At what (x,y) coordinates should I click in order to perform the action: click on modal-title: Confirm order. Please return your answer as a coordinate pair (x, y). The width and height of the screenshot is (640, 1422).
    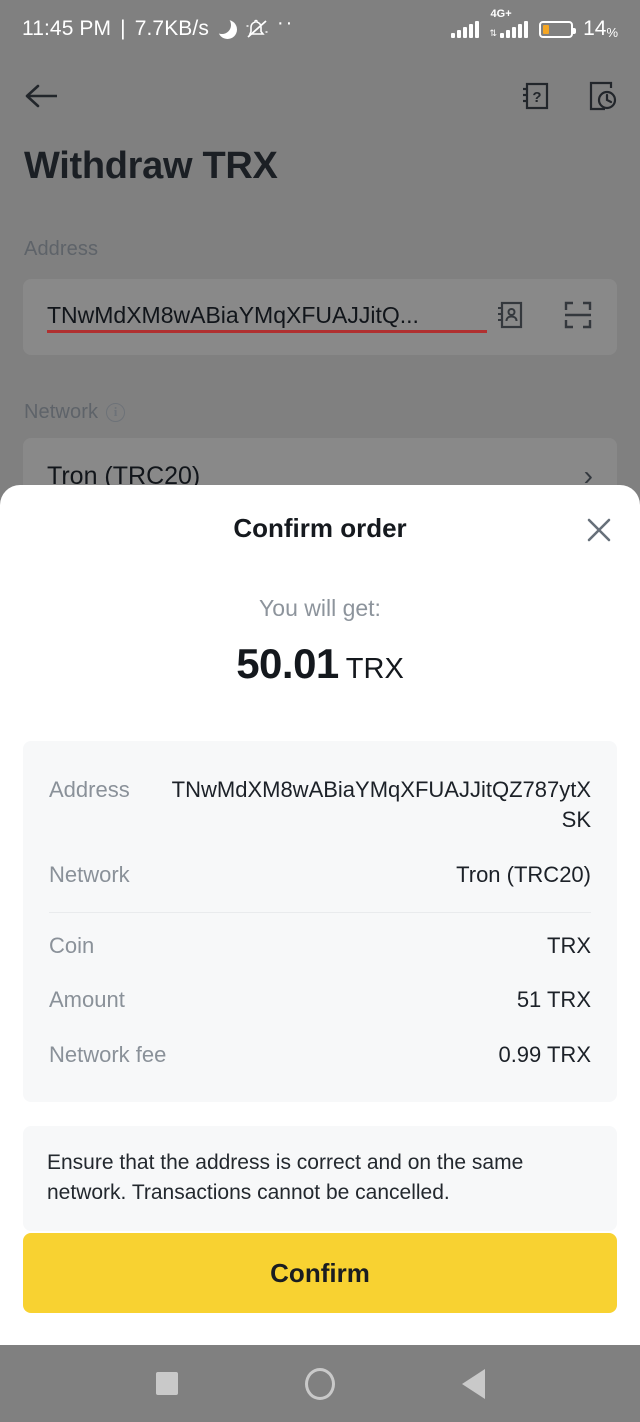
    Looking at the image, I should click on (320, 527).